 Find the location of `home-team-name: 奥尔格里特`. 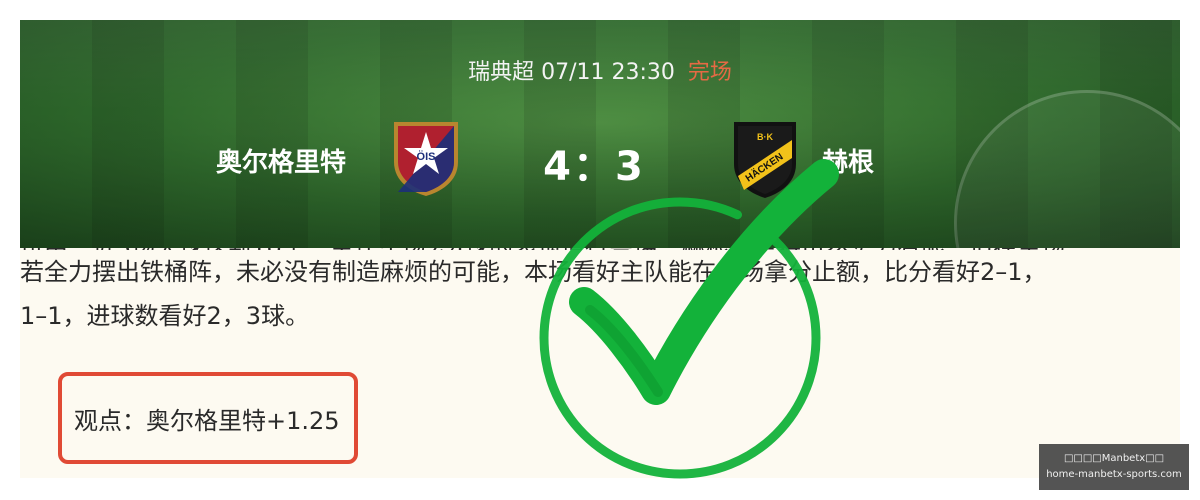

home-team-name: 奥尔格里特 is located at coordinates (281, 160).